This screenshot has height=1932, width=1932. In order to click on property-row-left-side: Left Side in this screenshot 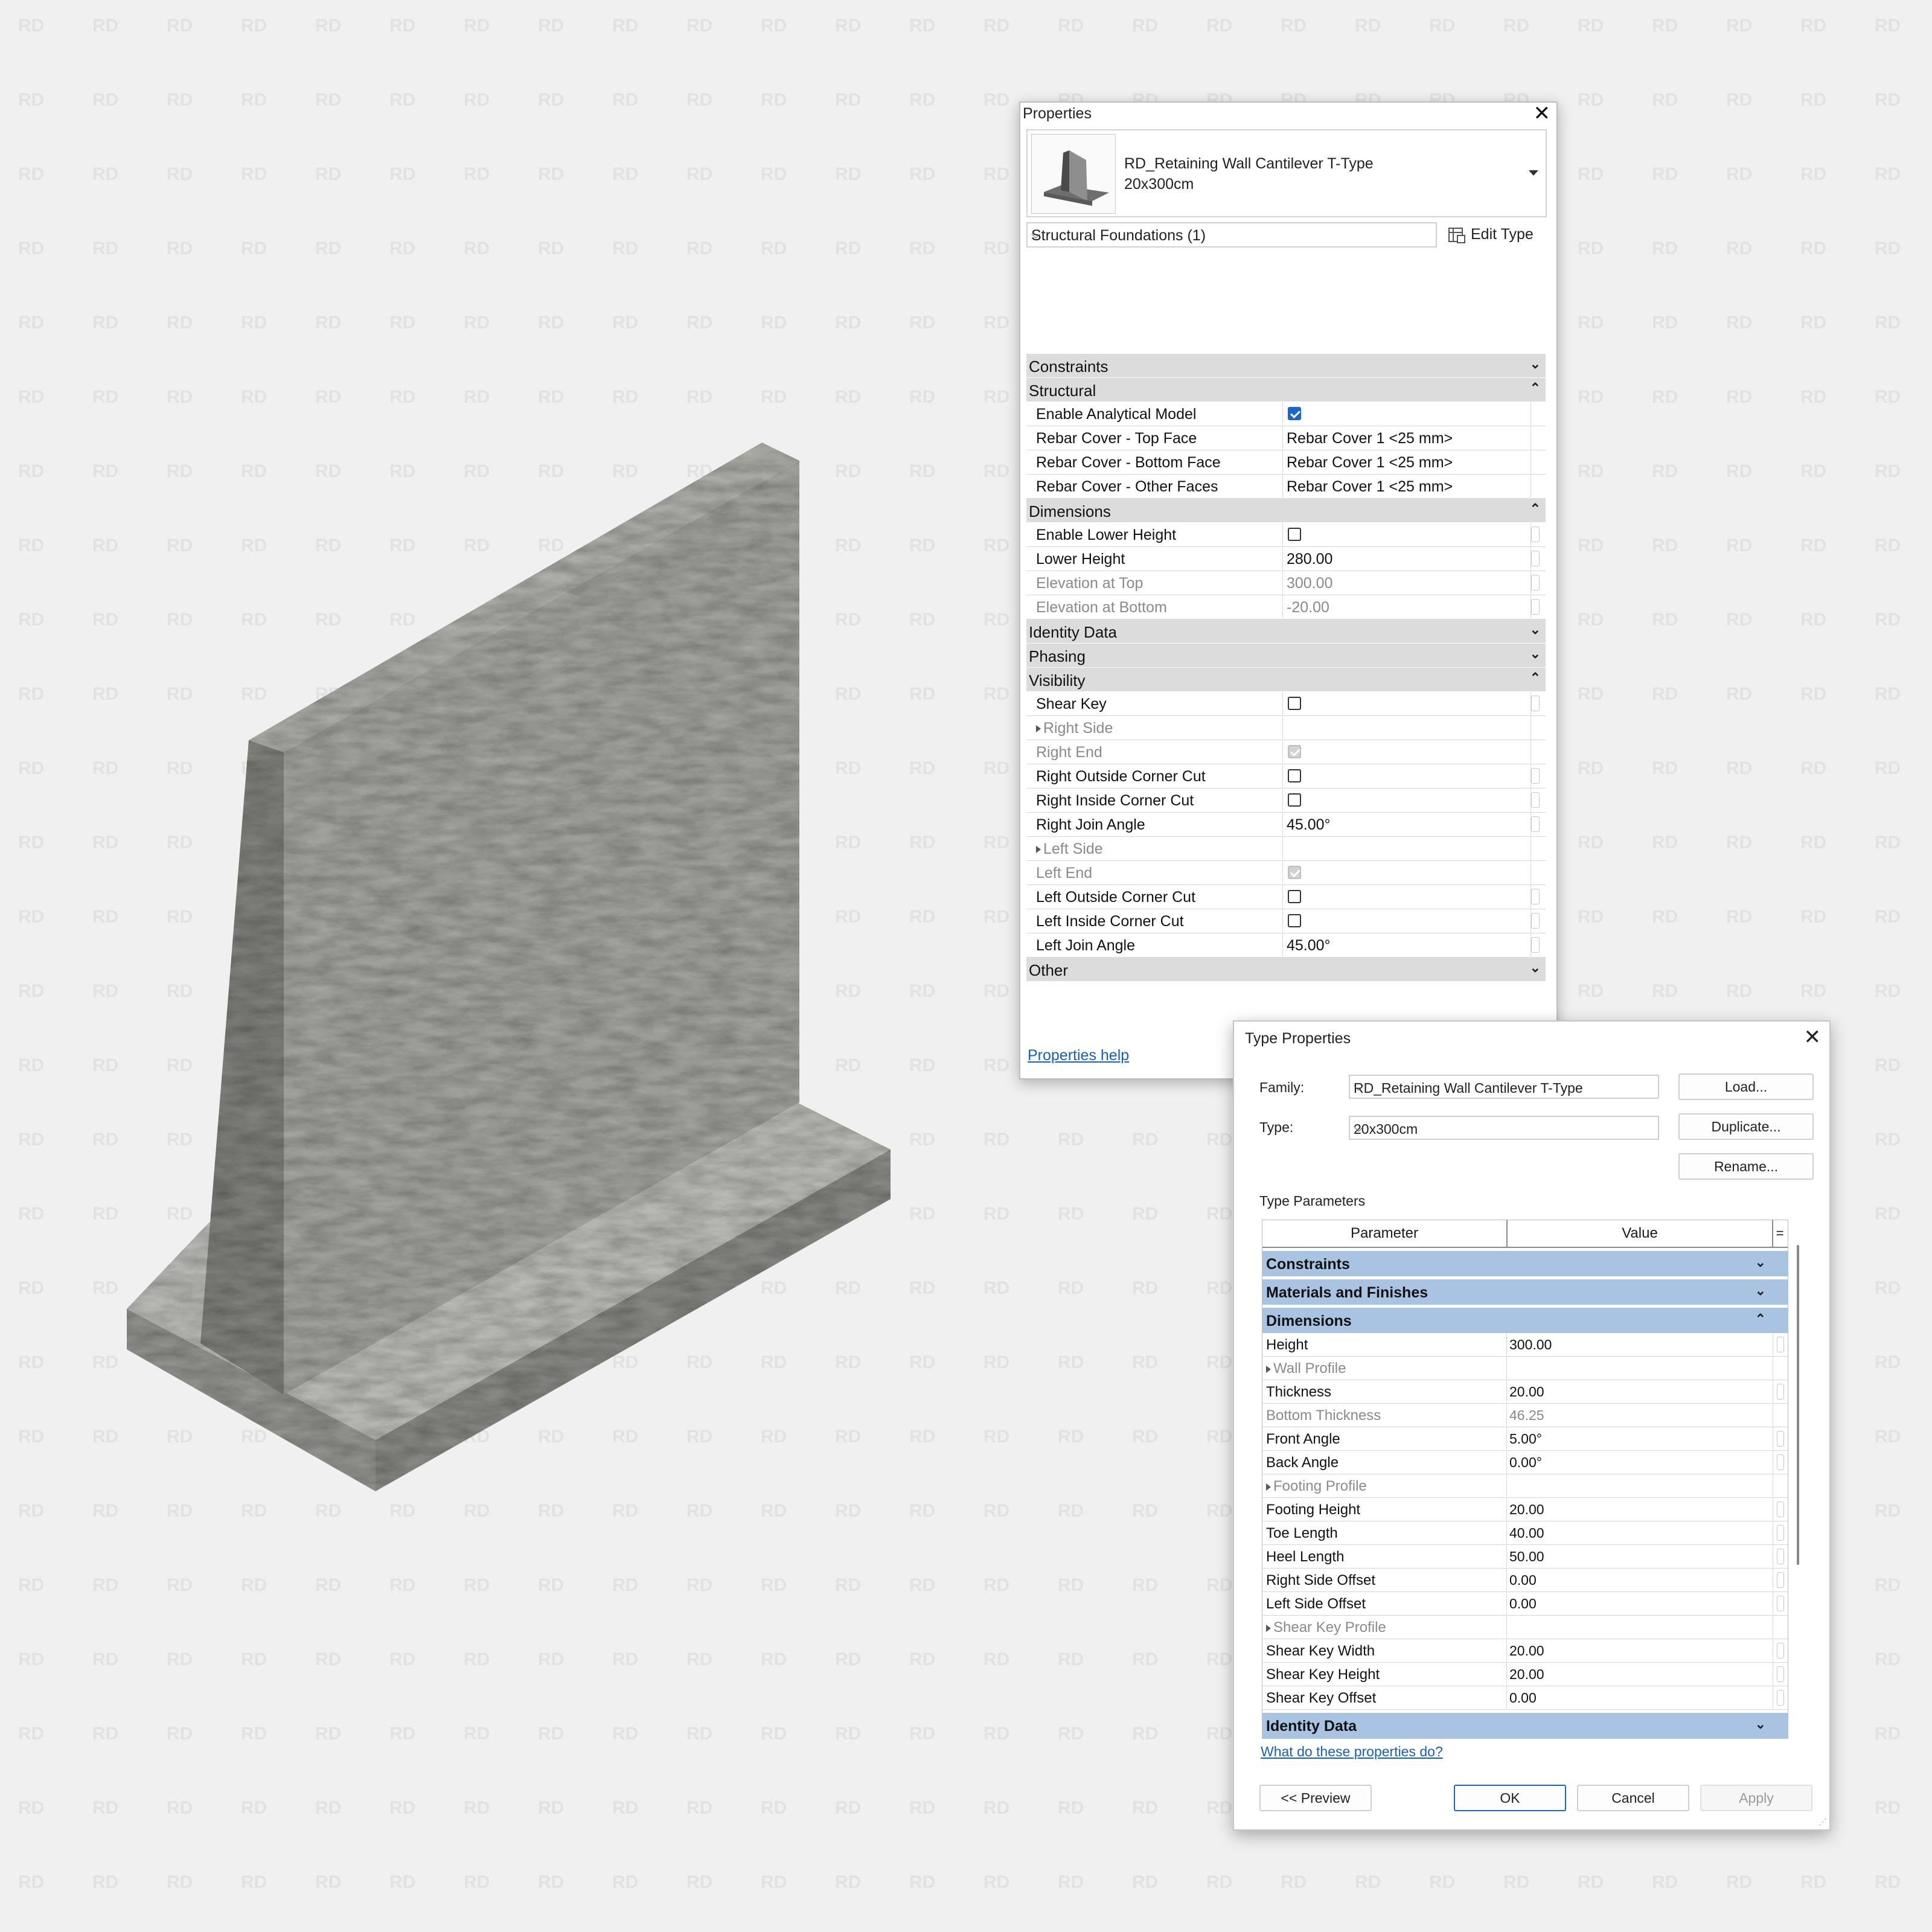, I will do `click(1286, 849)`.